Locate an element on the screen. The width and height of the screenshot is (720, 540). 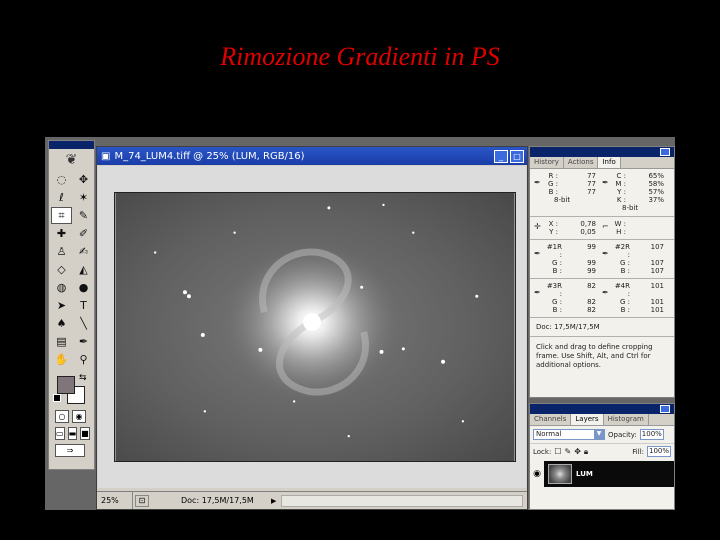
pos-x: 0,78 is located at coordinates (588, 224).